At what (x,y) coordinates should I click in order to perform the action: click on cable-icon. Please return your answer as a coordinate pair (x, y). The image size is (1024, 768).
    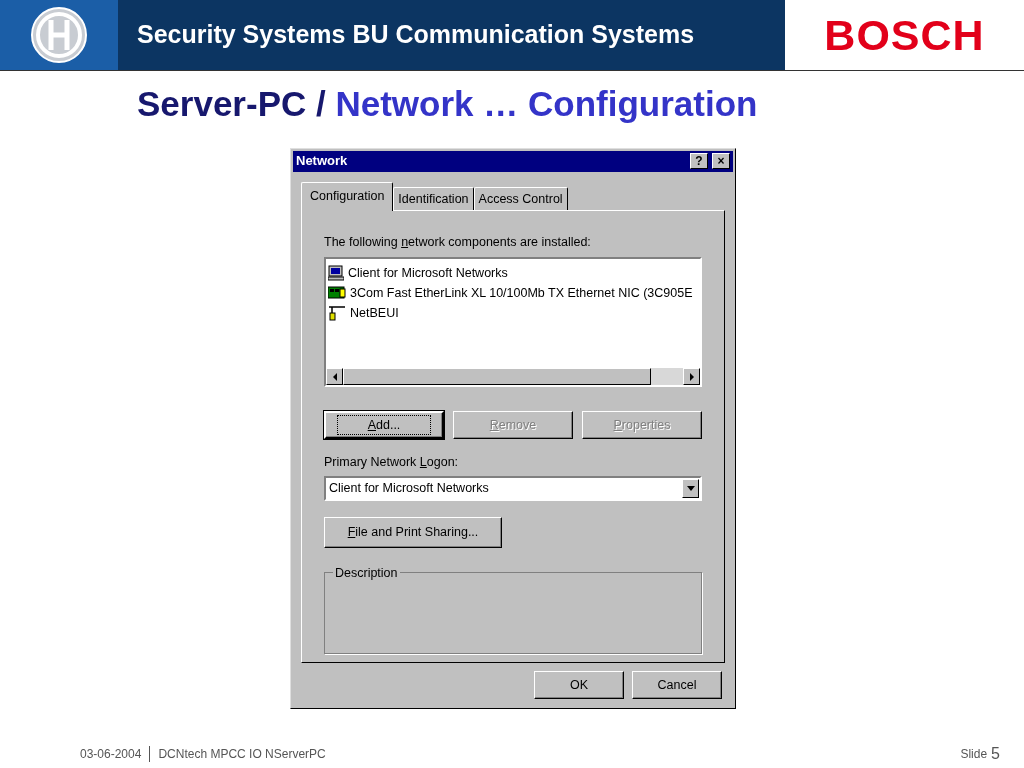
    Looking at the image, I should click on (337, 313).